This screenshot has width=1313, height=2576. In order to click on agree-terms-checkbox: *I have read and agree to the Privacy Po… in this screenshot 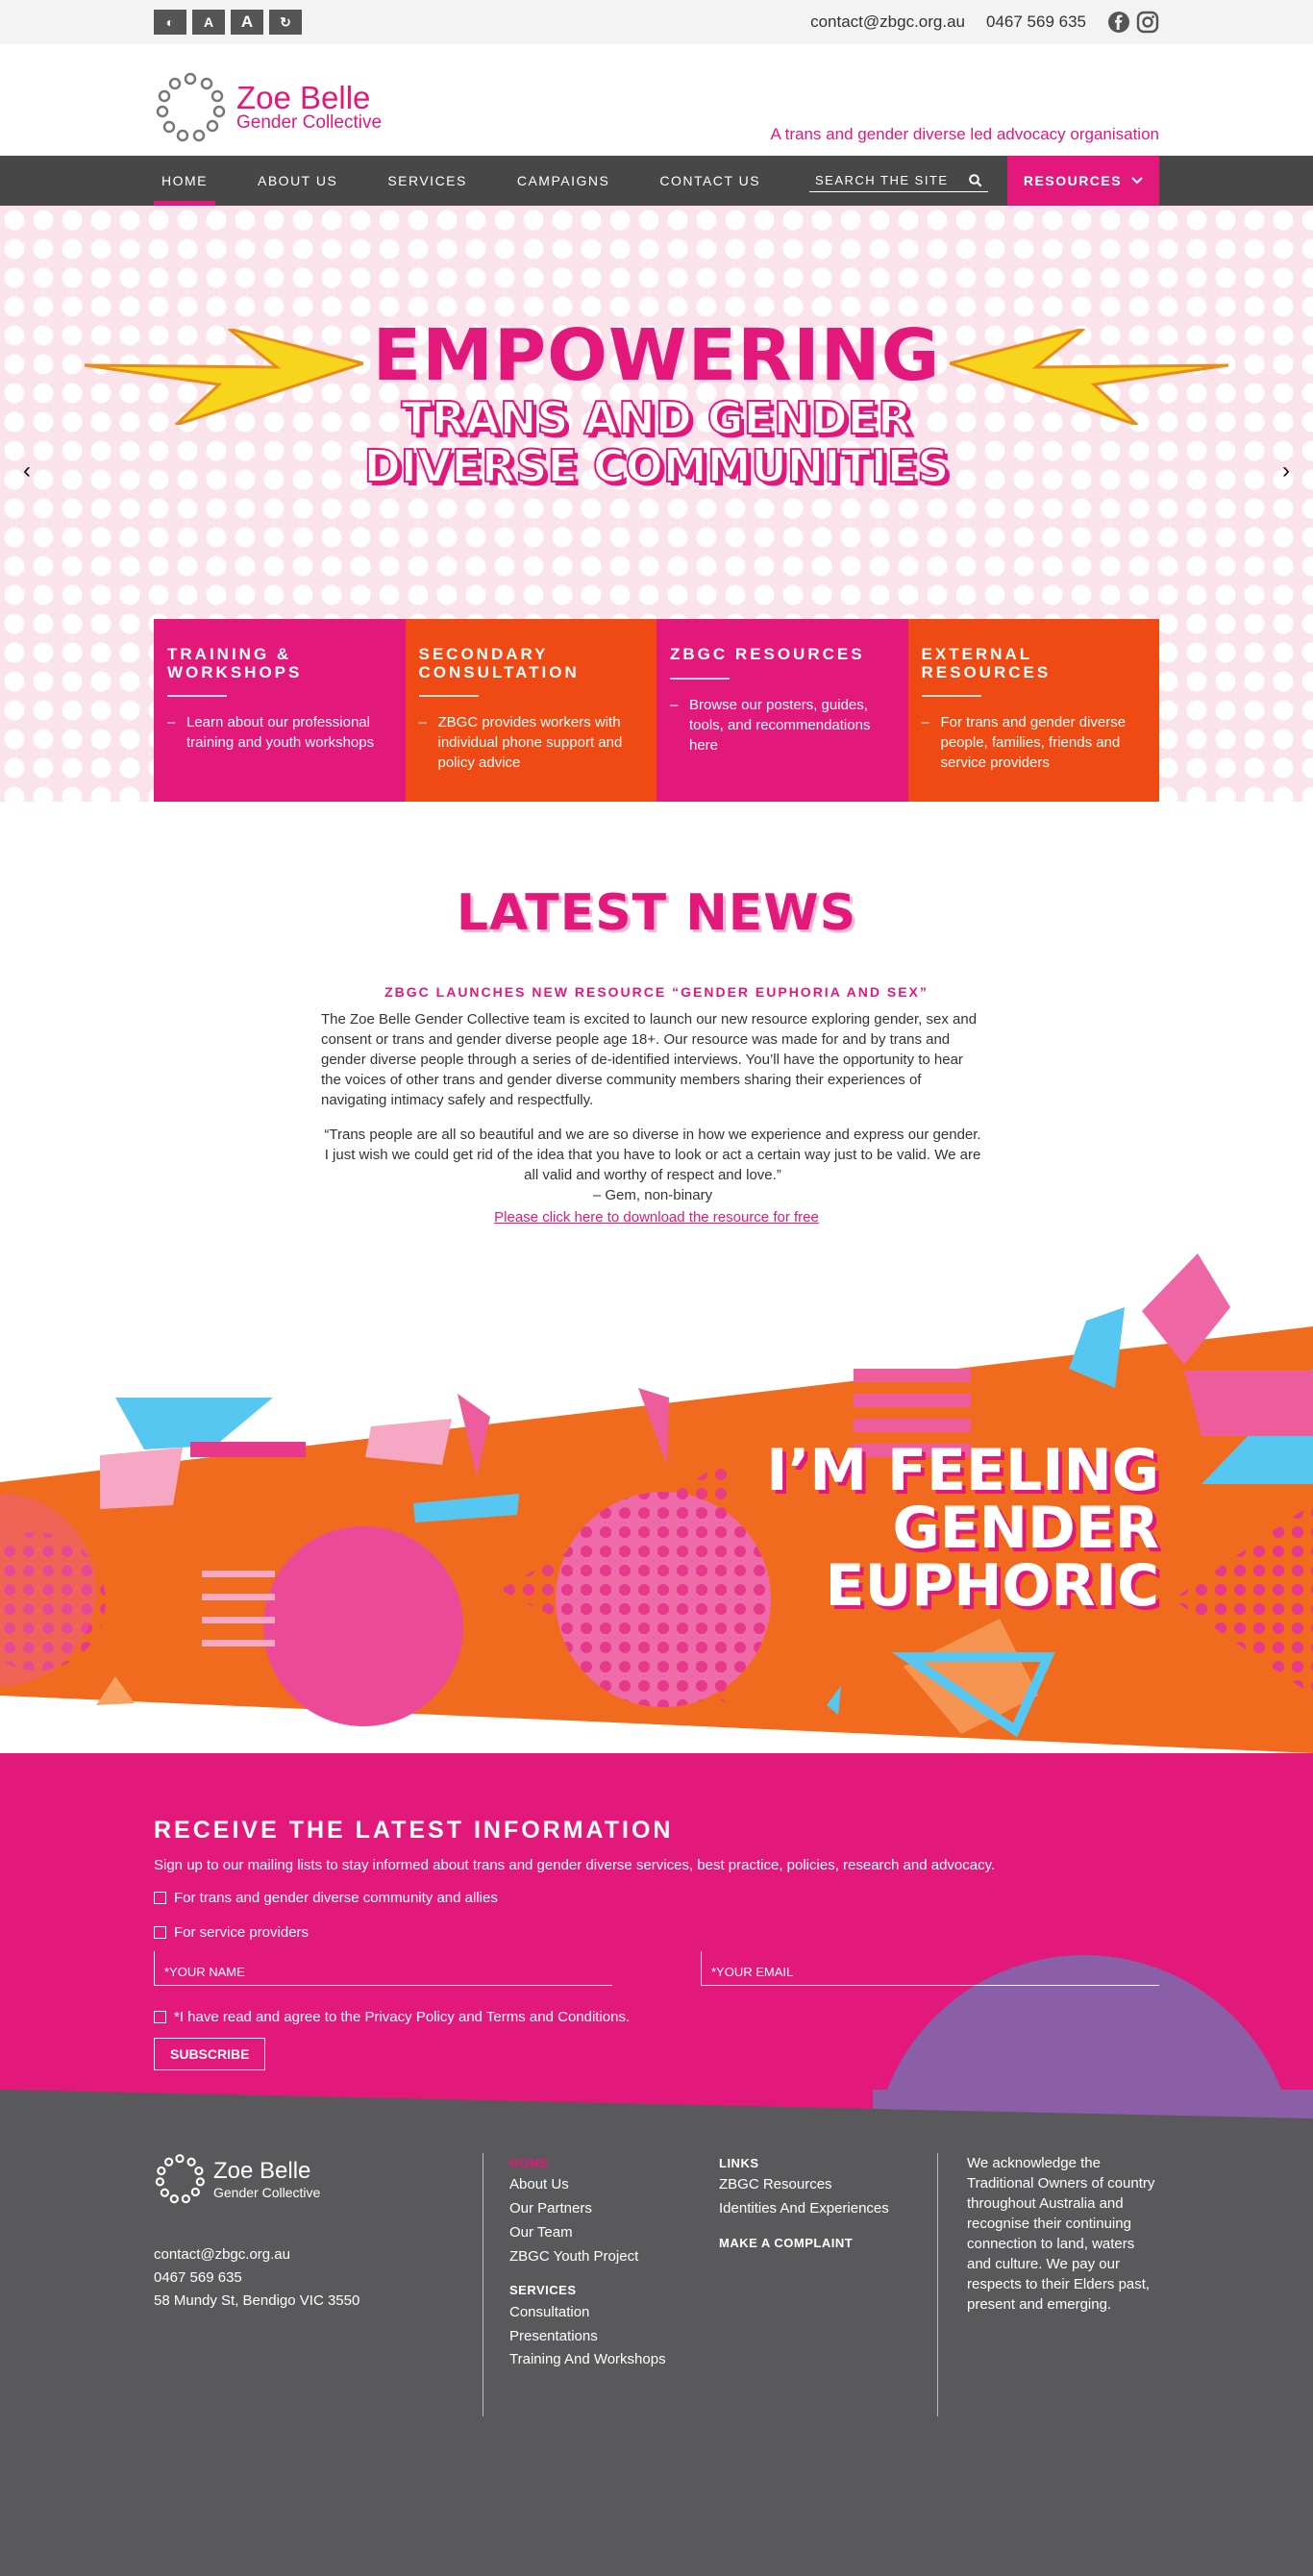, I will do `click(392, 2017)`.